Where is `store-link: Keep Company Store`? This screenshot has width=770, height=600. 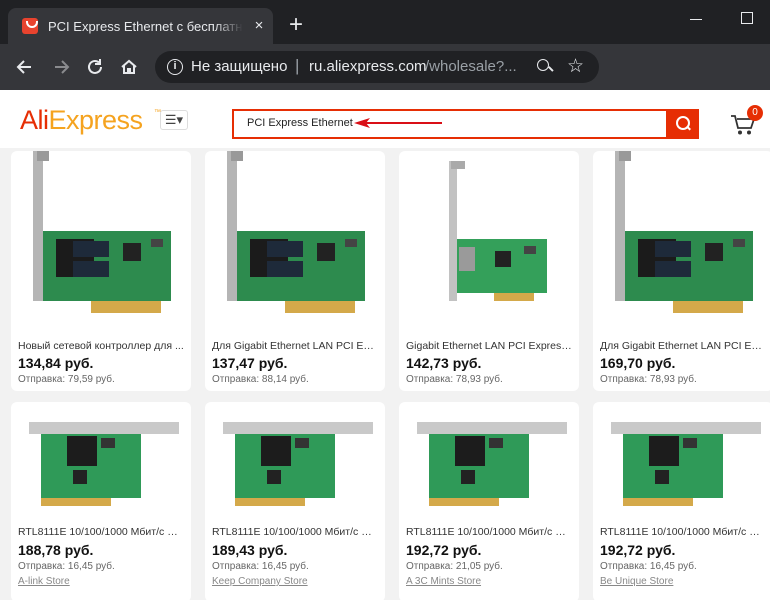 store-link: Keep Company Store is located at coordinates (260, 581).